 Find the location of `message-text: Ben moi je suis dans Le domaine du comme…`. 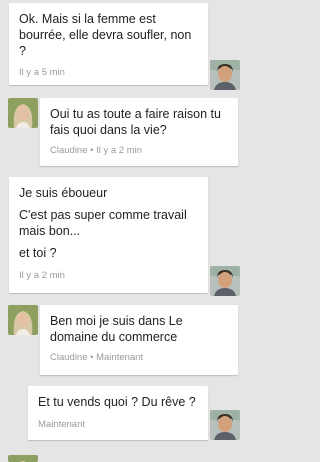

message-text: Ben moi je suis dans Le domaine du comme… is located at coordinates (116, 329).